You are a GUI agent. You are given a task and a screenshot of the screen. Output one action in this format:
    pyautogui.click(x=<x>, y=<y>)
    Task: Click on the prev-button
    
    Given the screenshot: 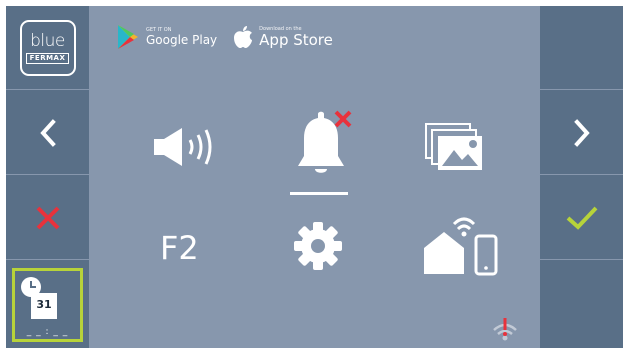 What is the action you would take?
    pyautogui.click(x=47, y=133)
    